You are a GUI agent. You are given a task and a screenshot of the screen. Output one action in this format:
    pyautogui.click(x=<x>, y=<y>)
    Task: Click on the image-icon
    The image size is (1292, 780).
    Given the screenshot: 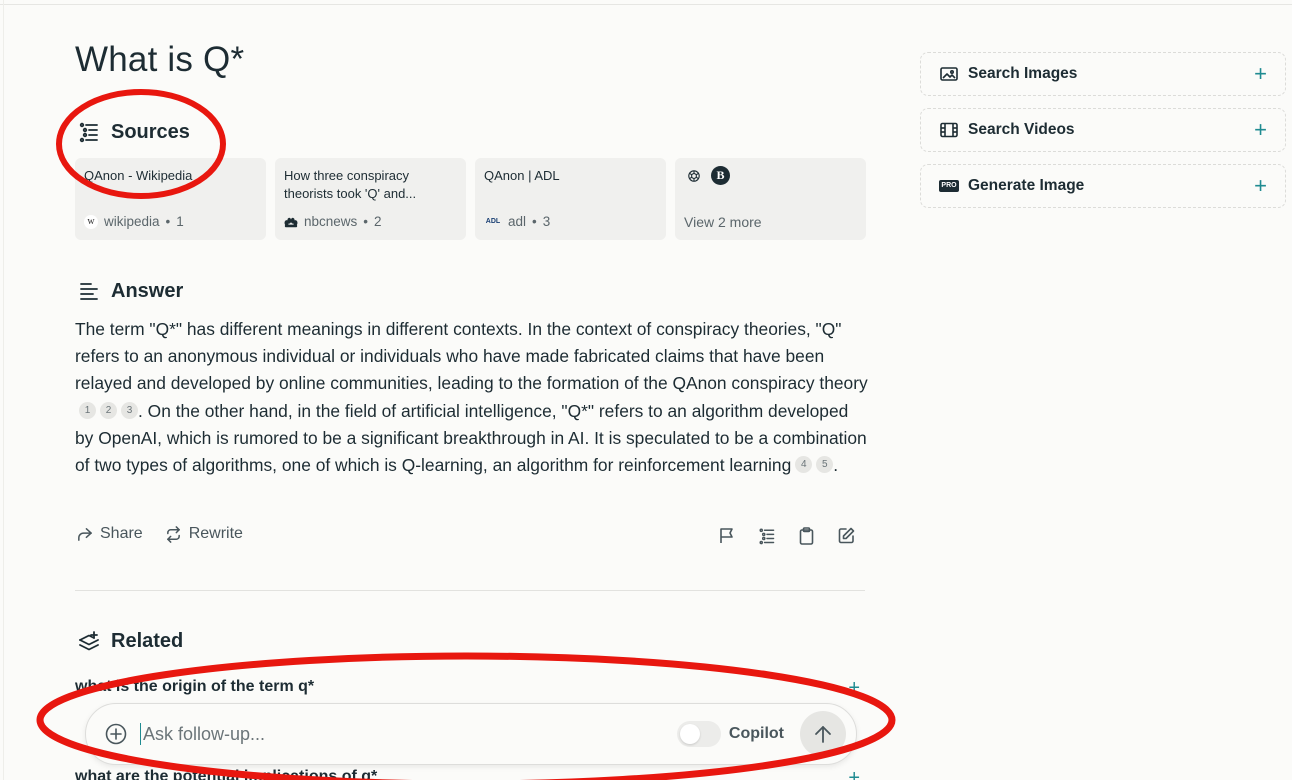 What is the action you would take?
    pyautogui.click(x=949, y=74)
    